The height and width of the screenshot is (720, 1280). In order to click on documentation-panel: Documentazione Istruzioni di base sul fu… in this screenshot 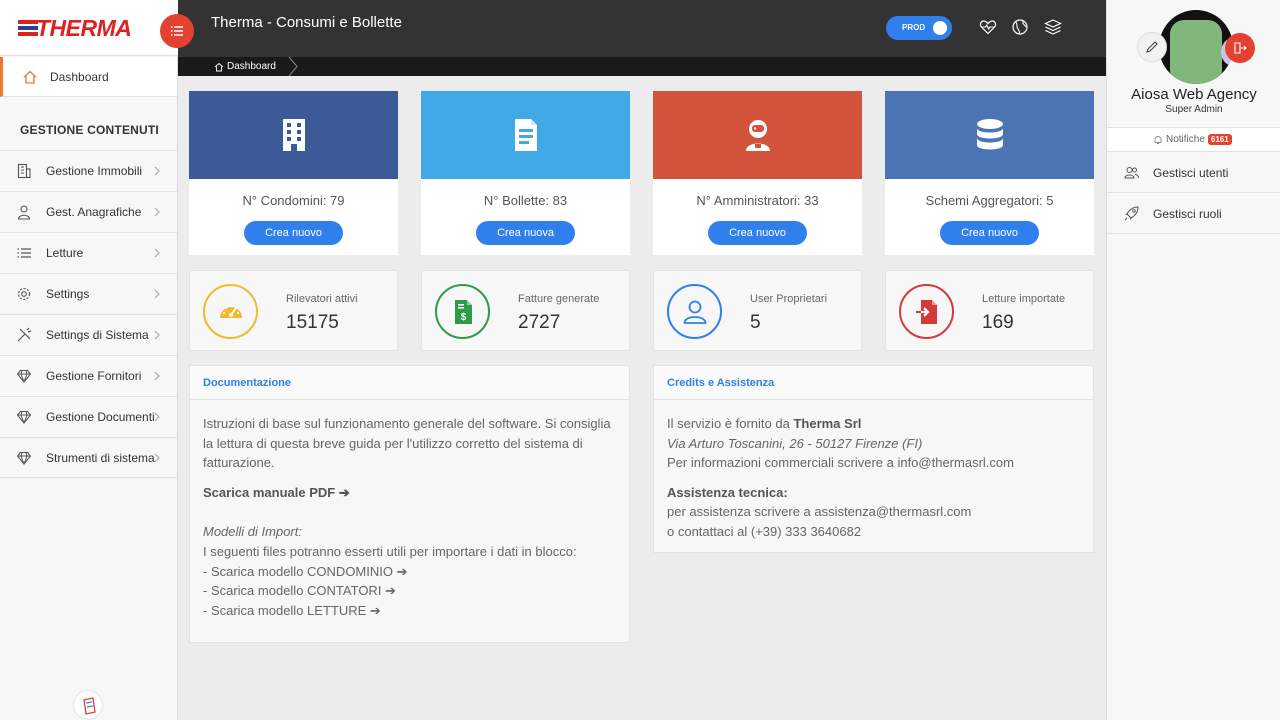, I will do `click(409, 504)`.